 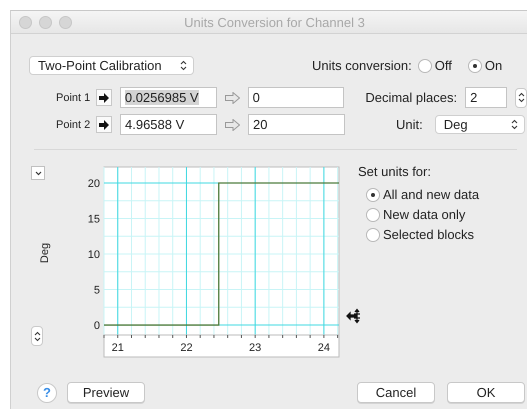 I want to click on x-tick-label: 21, so click(x=118, y=348).